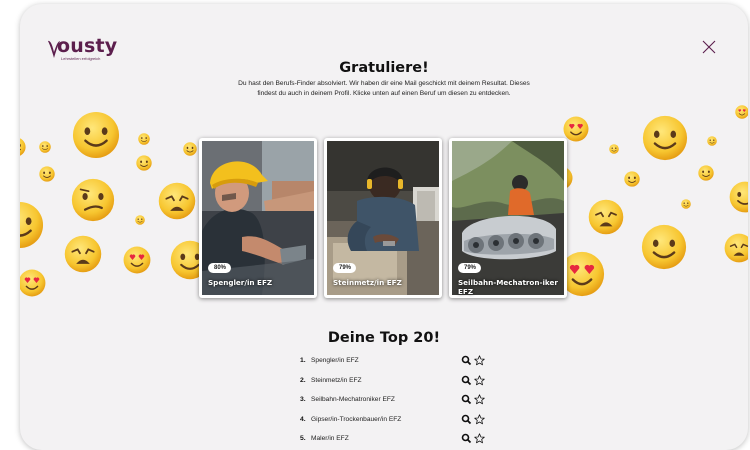  Describe the element at coordinates (258, 218) in the screenshot. I see `job-card-spengler: 80% Spengler/in EFZ` at that location.